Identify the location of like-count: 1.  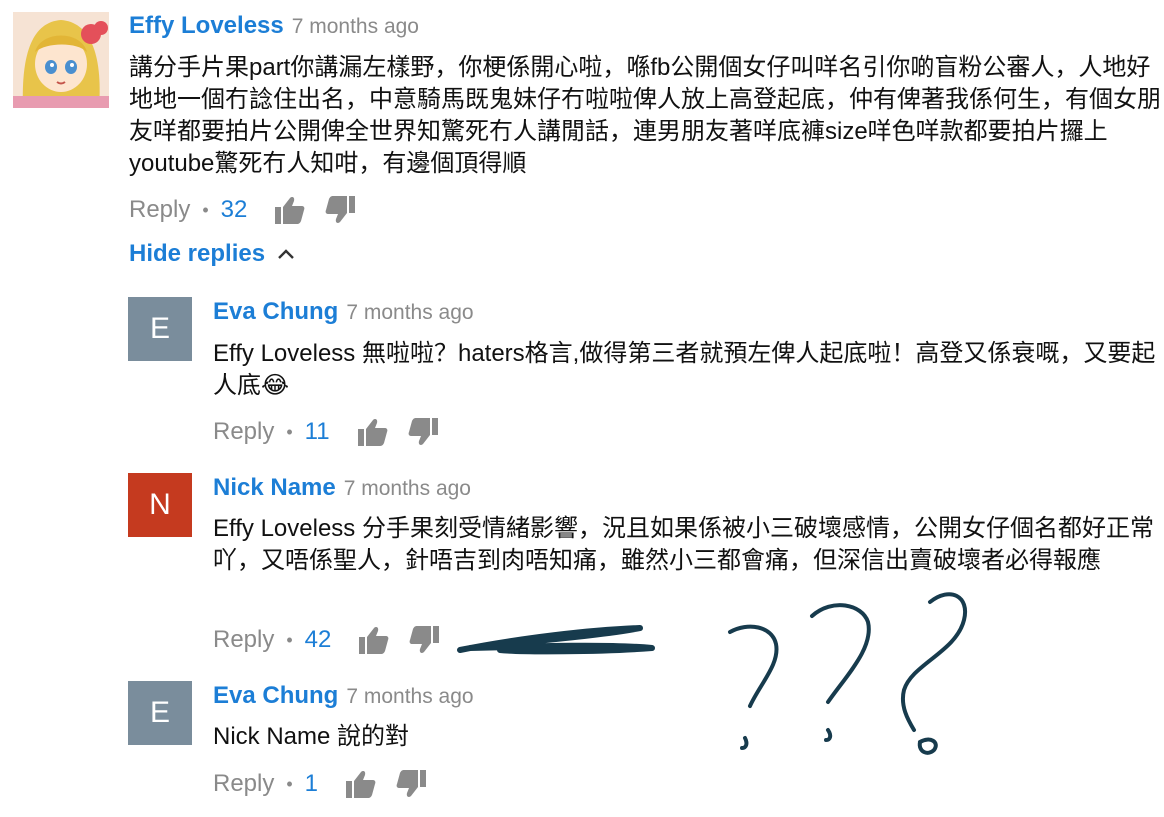
(311, 783).